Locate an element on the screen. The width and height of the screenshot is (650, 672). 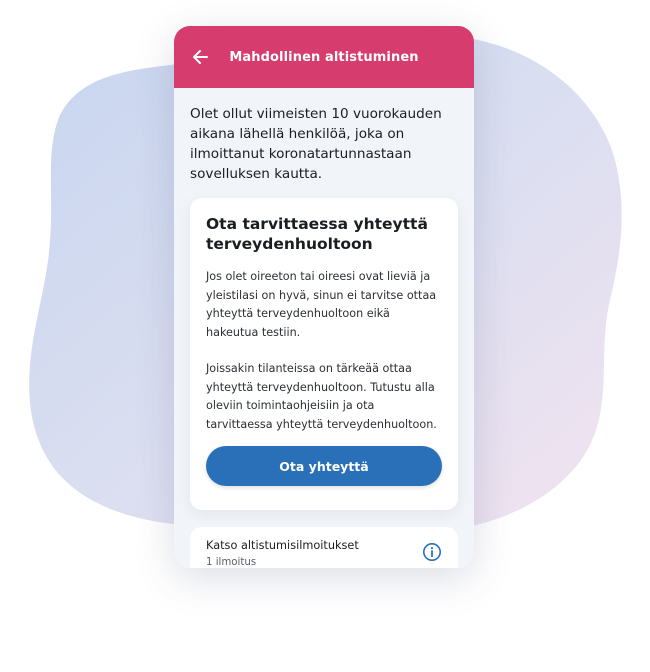
exposure-count: 1 ilmoitus is located at coordinates (231, 562).